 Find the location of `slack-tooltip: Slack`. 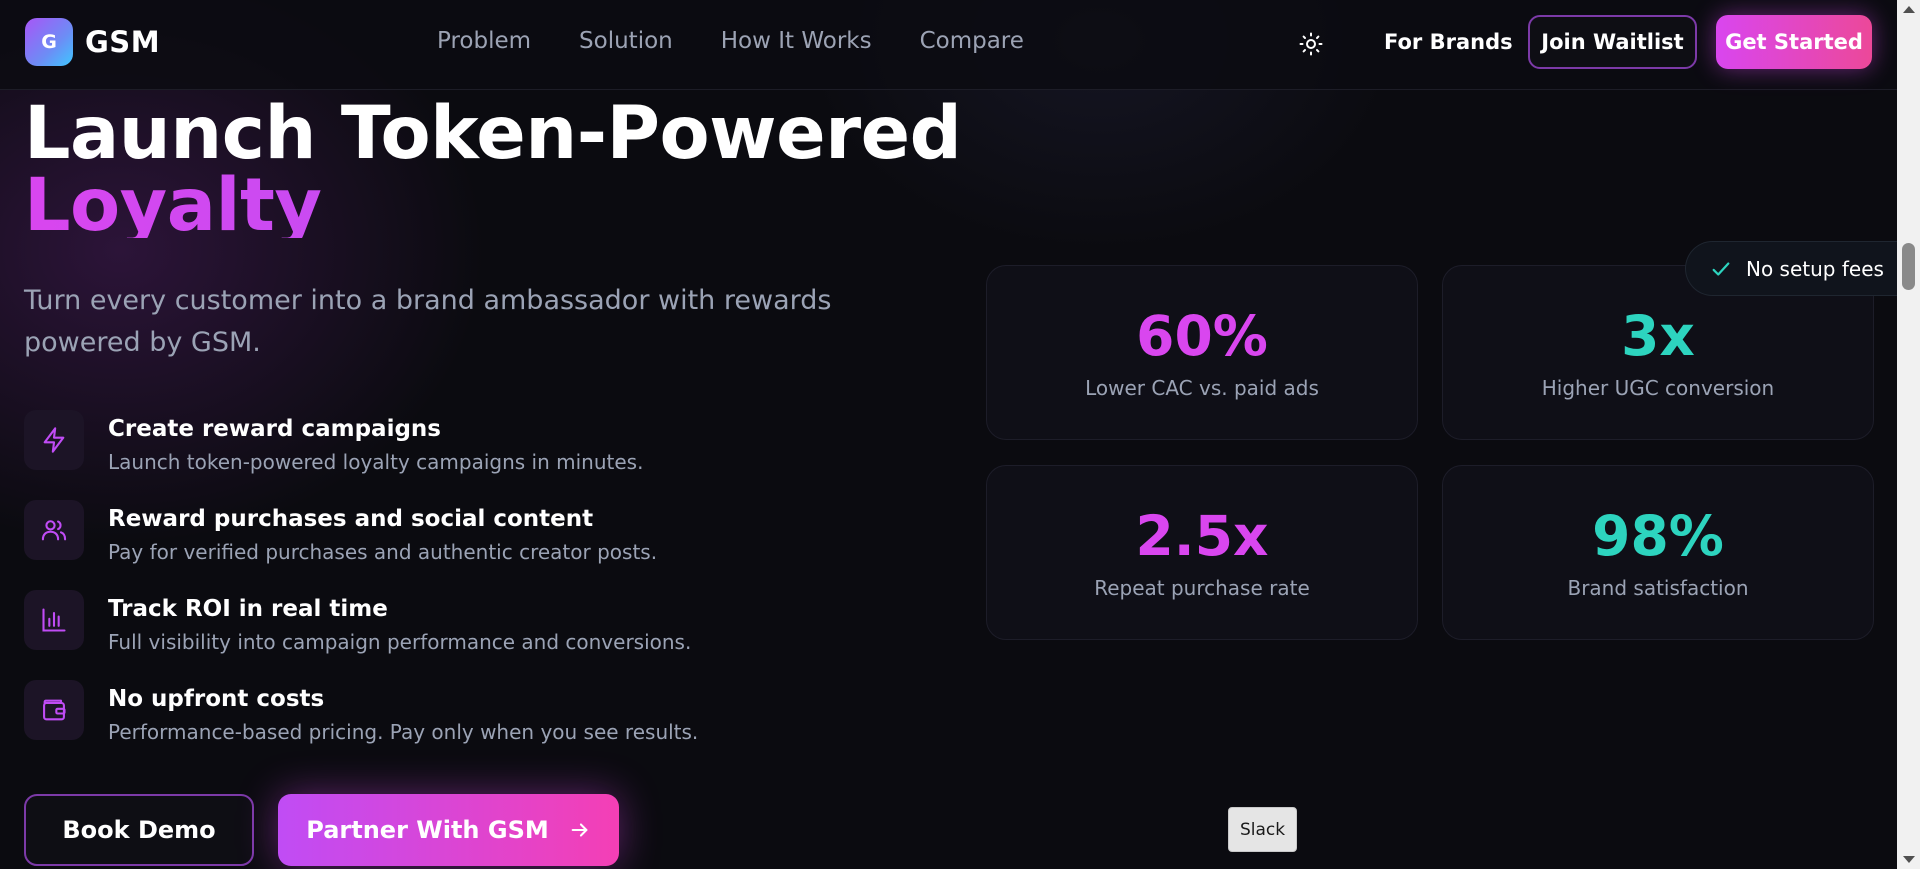

slack-tooltip: Slack is located at coordinates (1262, 829).